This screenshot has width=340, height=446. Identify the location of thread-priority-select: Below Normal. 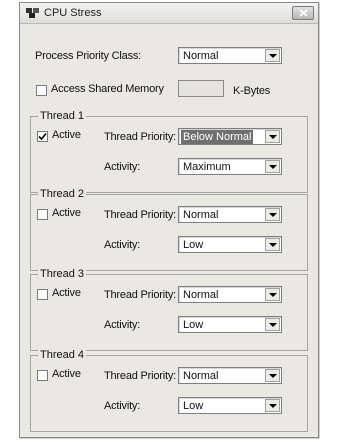
(230, 136).